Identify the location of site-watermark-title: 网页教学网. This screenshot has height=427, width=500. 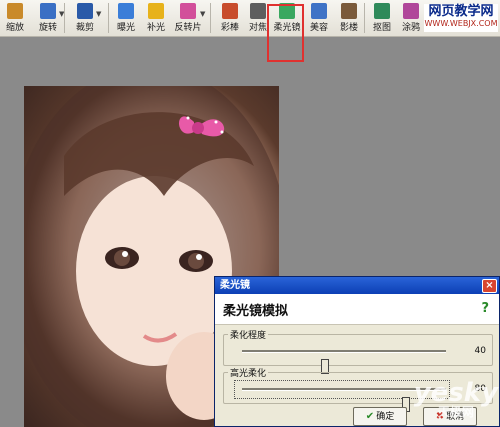
(461, 11).